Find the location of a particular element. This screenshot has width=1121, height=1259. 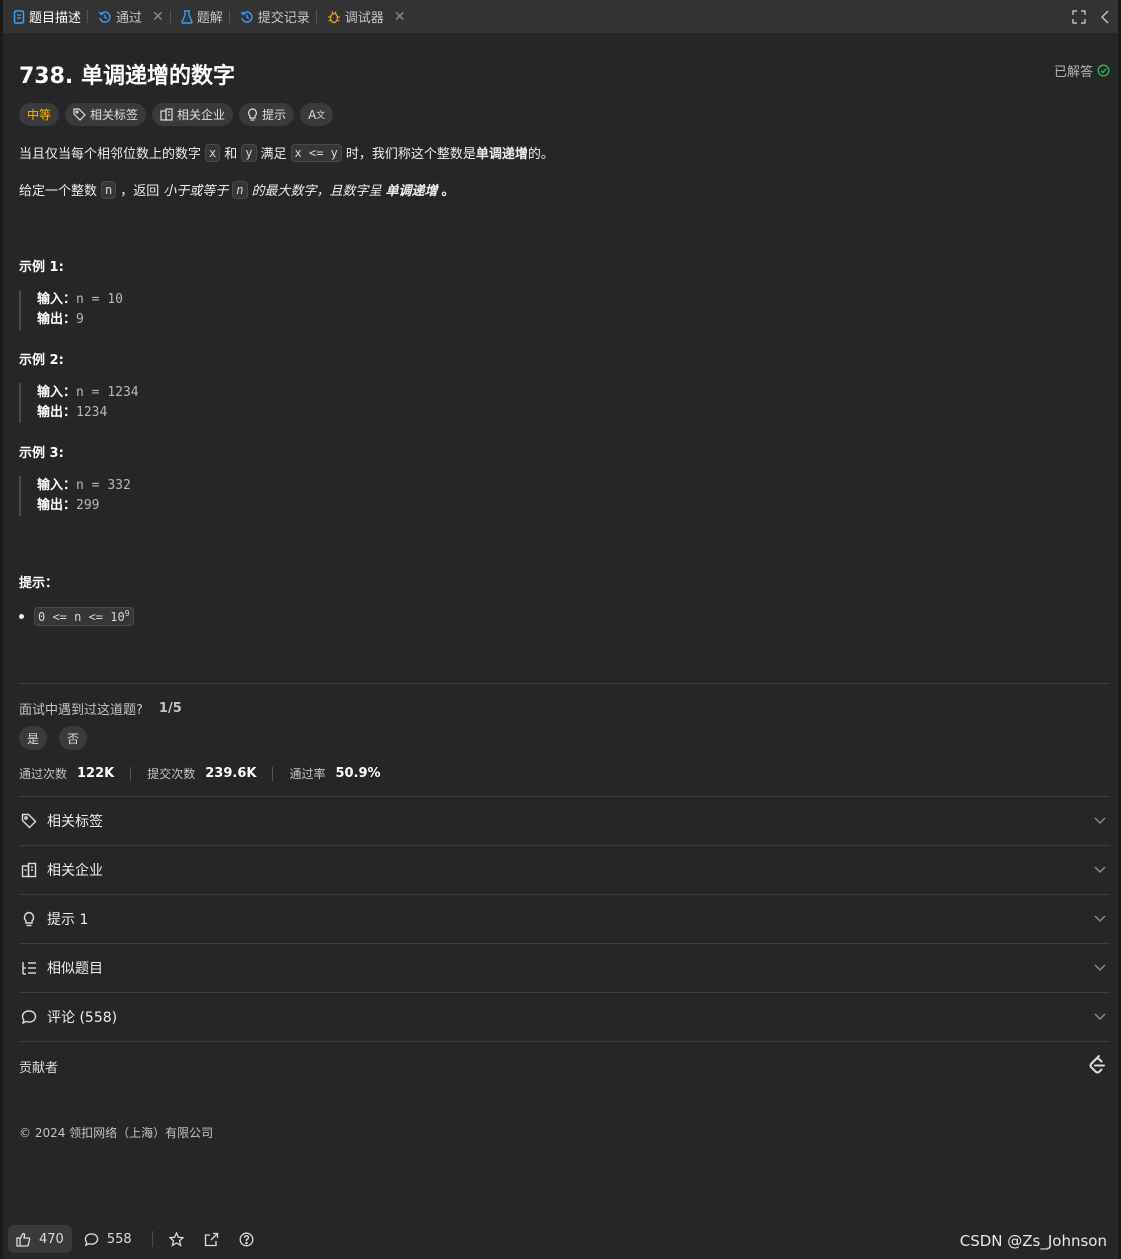

constraint-exponent: 9 is located at coordinates (127, 613).